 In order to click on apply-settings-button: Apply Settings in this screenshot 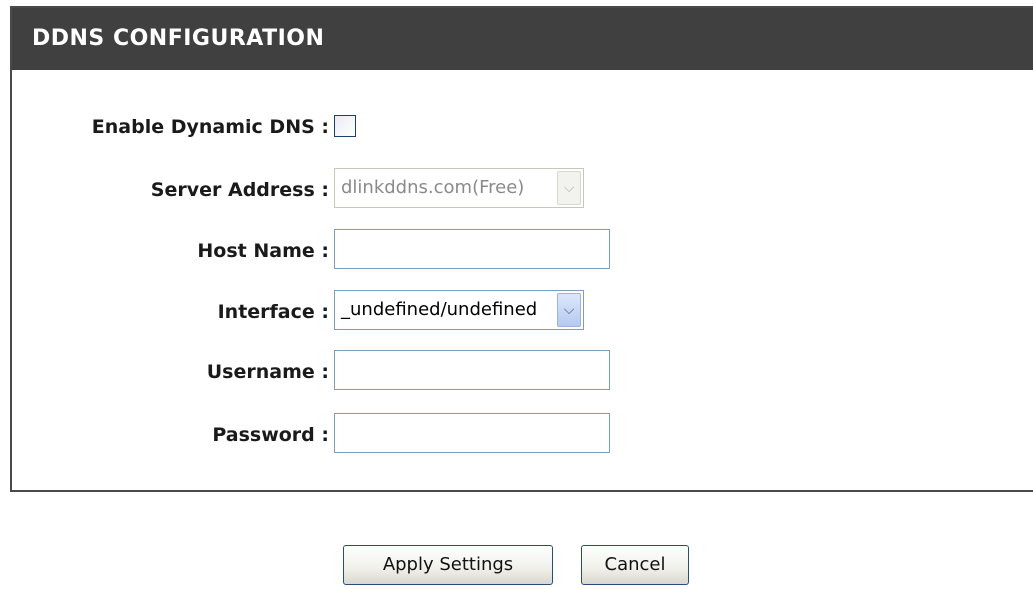, I will do `click(448, 565)`.